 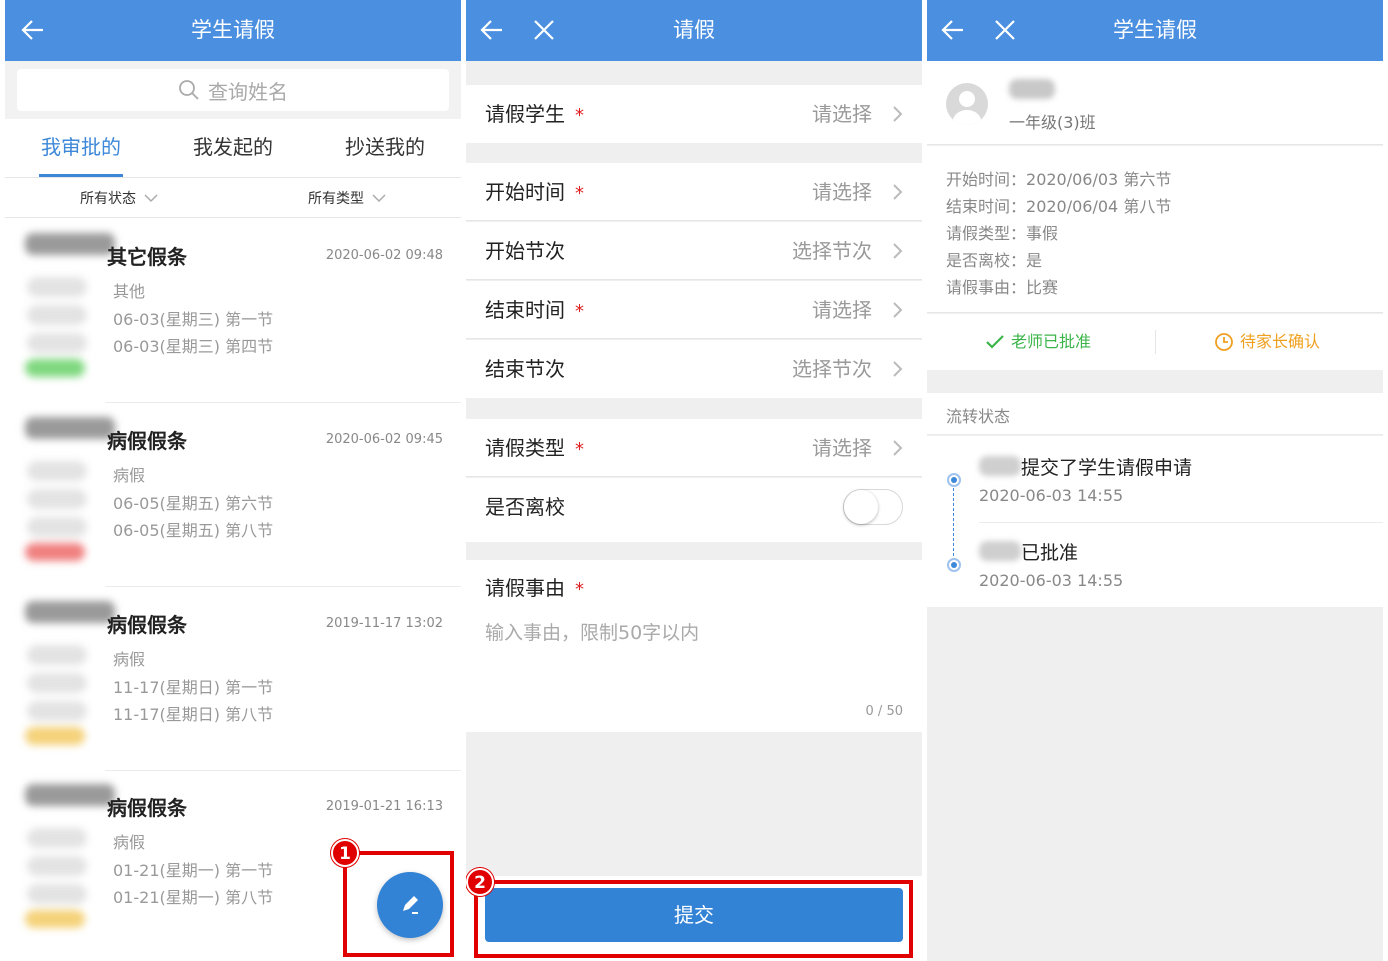 I want to click on filter-bar: 所有状态 所有类型, so click(x=233, y=198).